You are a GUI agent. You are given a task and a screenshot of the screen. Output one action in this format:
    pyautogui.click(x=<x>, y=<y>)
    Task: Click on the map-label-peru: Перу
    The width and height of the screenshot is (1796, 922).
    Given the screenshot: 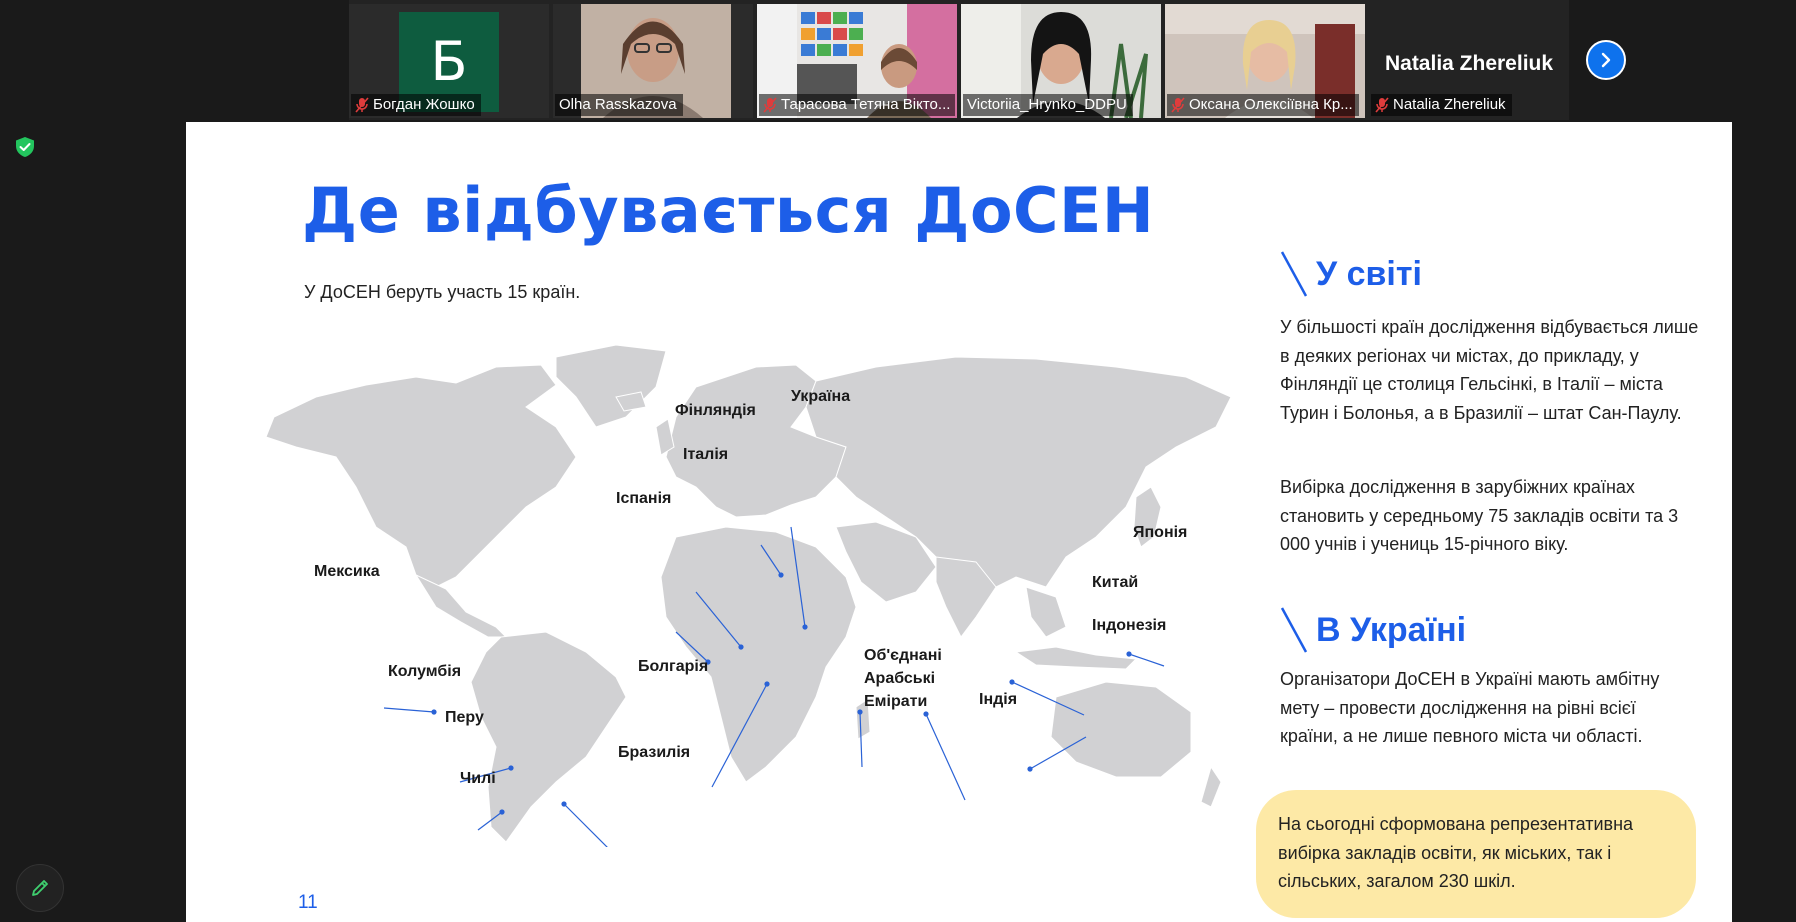 What is the action you would take?
    pyautogui.click(x=464, y=717)
    